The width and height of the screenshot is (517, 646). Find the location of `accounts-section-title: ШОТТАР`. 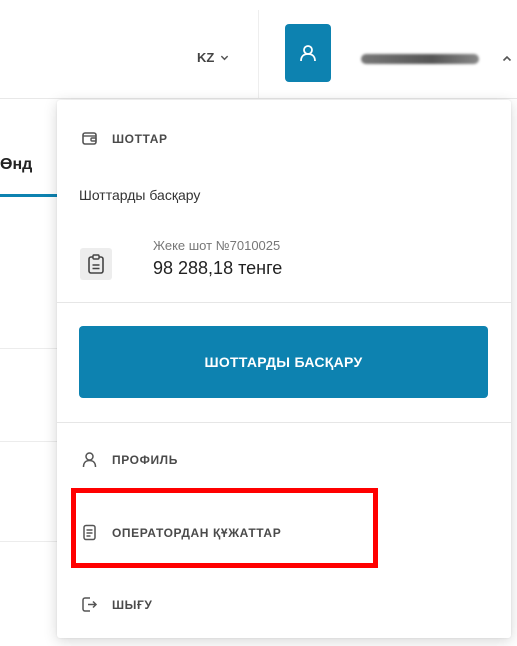

accounts-section-title: ШОТТАР is located at coordinates (140, 138).